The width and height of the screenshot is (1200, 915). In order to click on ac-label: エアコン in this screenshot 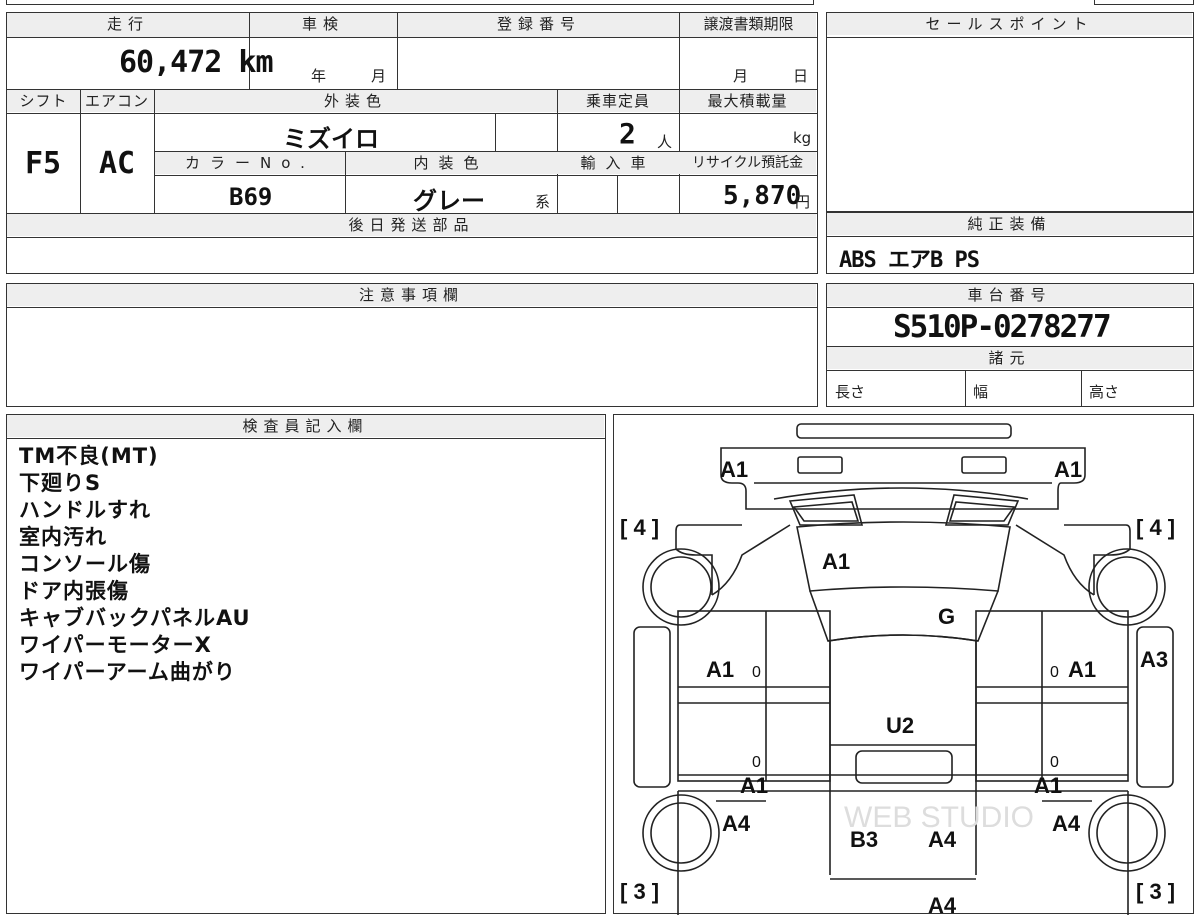, I will do `click(117, 101)`.